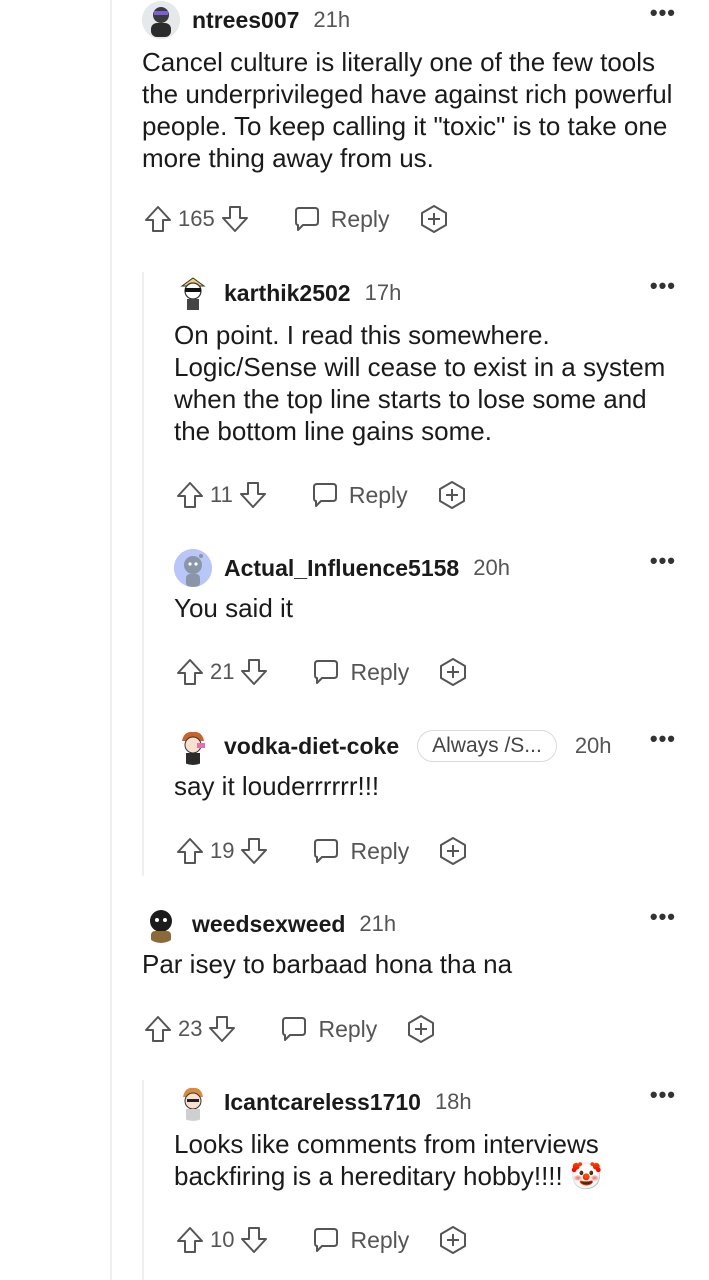 Image resolution: width=709 pixels, height=1280 pixels. Describe the element at coordinates (327, 964) in the screenshot. I see `comment-body: Par isey to barbaad hona tha na` at that location.